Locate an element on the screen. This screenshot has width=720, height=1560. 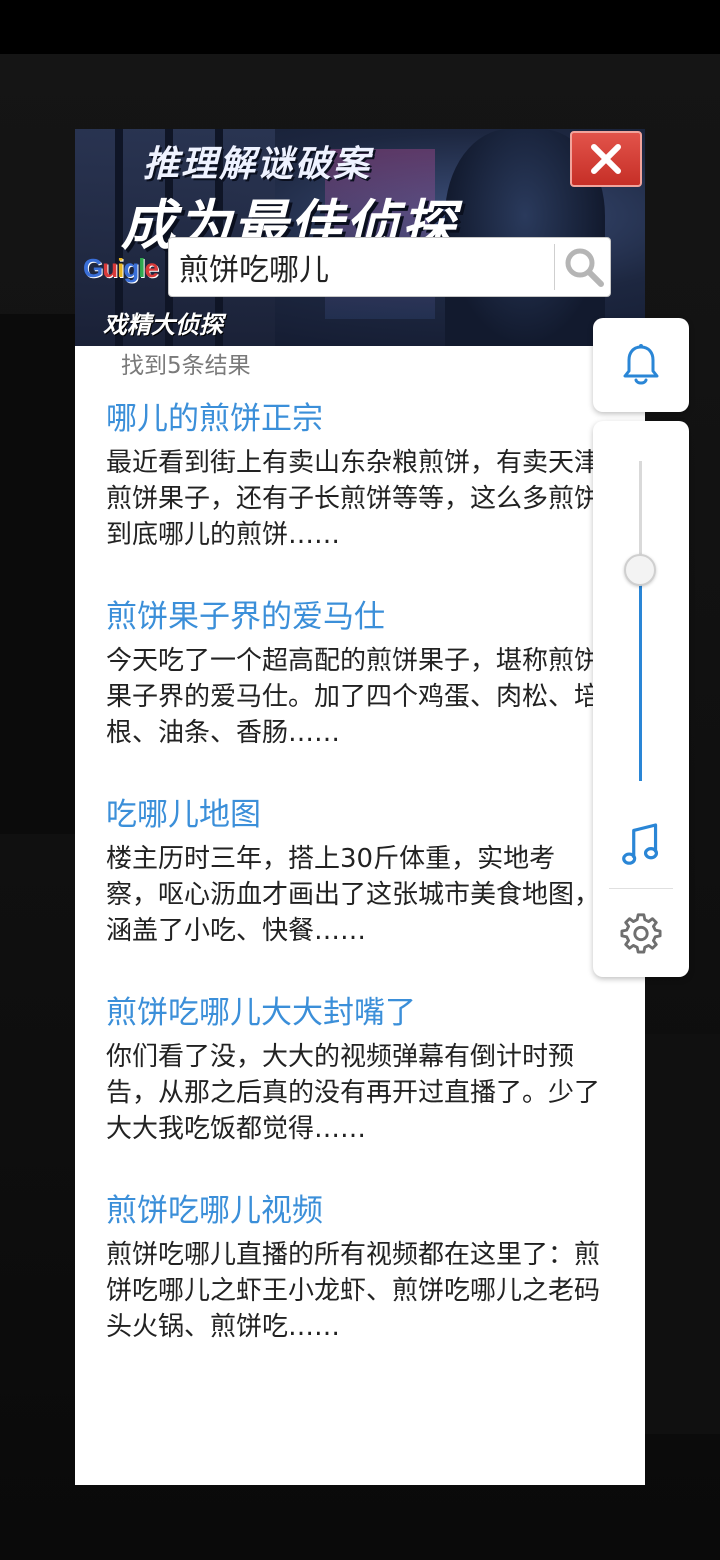
tools-divider is located at coordinates (641, 888).